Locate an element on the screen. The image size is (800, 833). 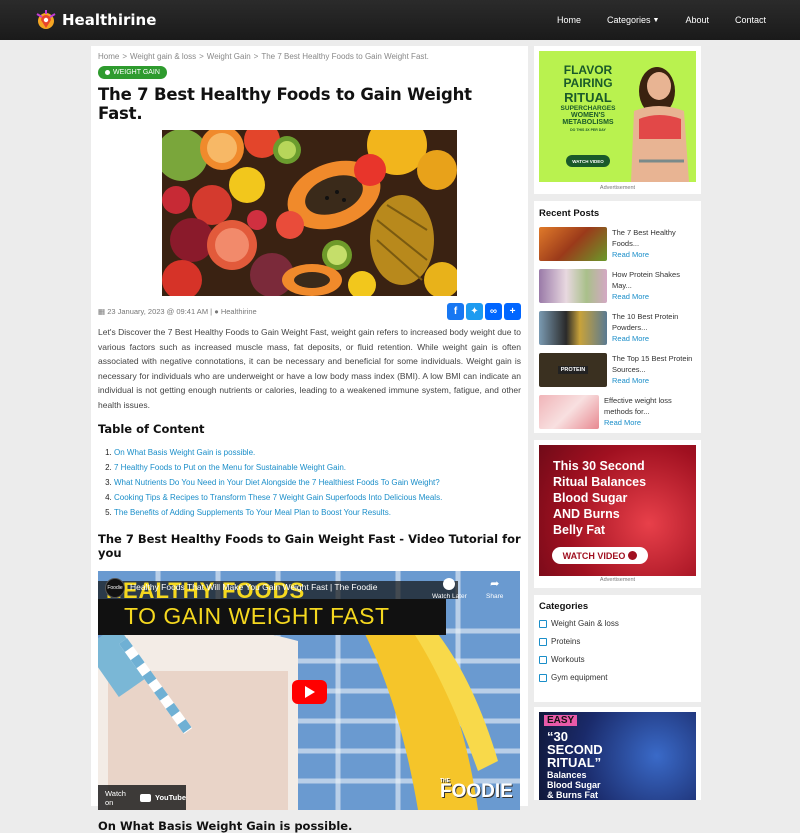
category-link: Proteins is located at coordinates (617, 641).